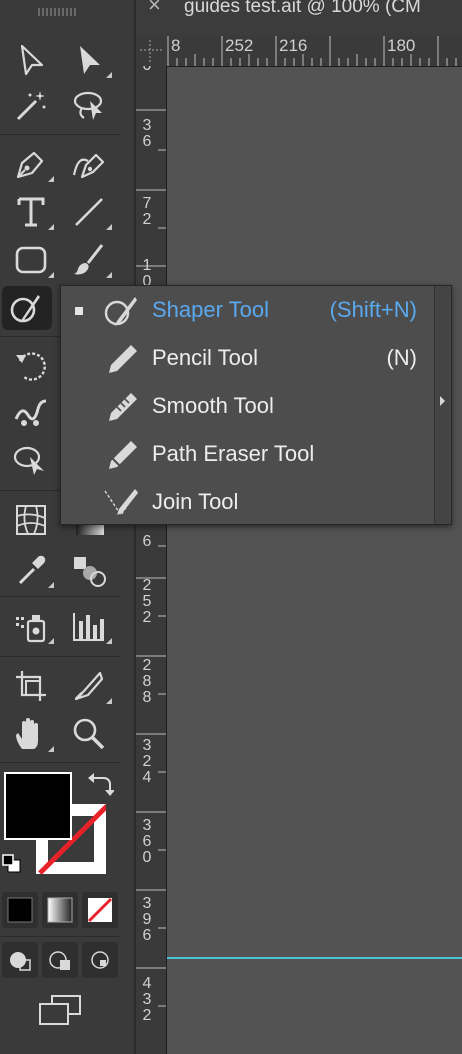 This screenshot has height=1054, width=462. I want to click on horizontal-ruler: 8 252 216 180, so click(314, 51).